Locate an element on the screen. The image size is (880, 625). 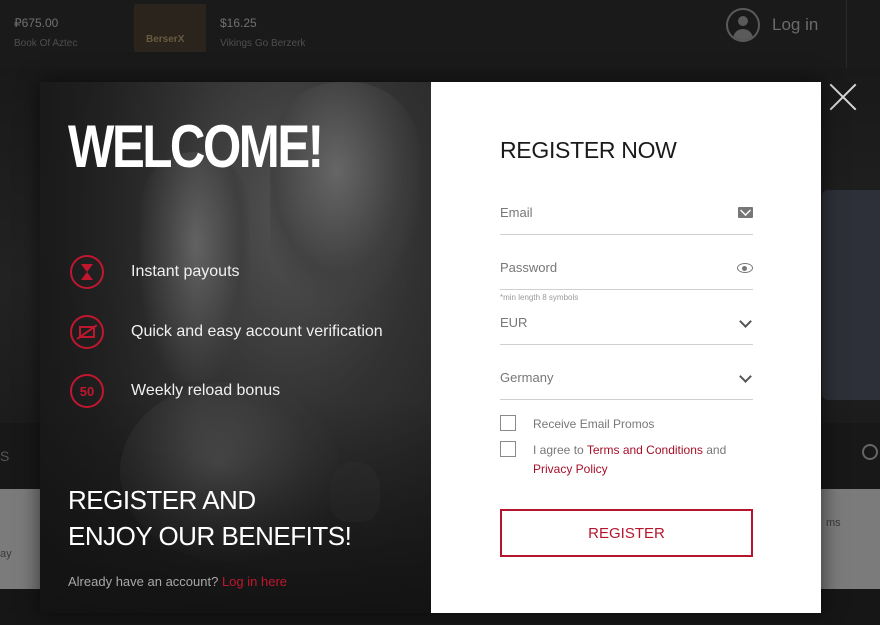
currency-select: EUR is located at coordinates (626, 325).